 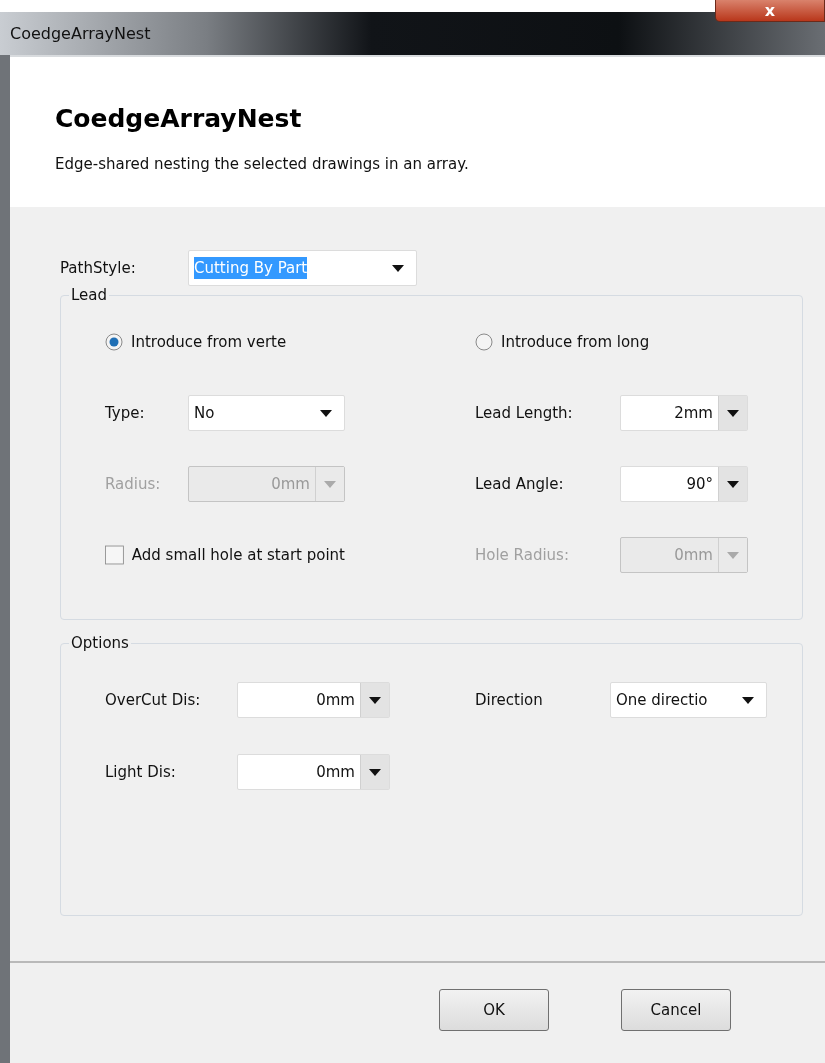 I want to click on spin-field: 2mm, so click(x=684, y=413).